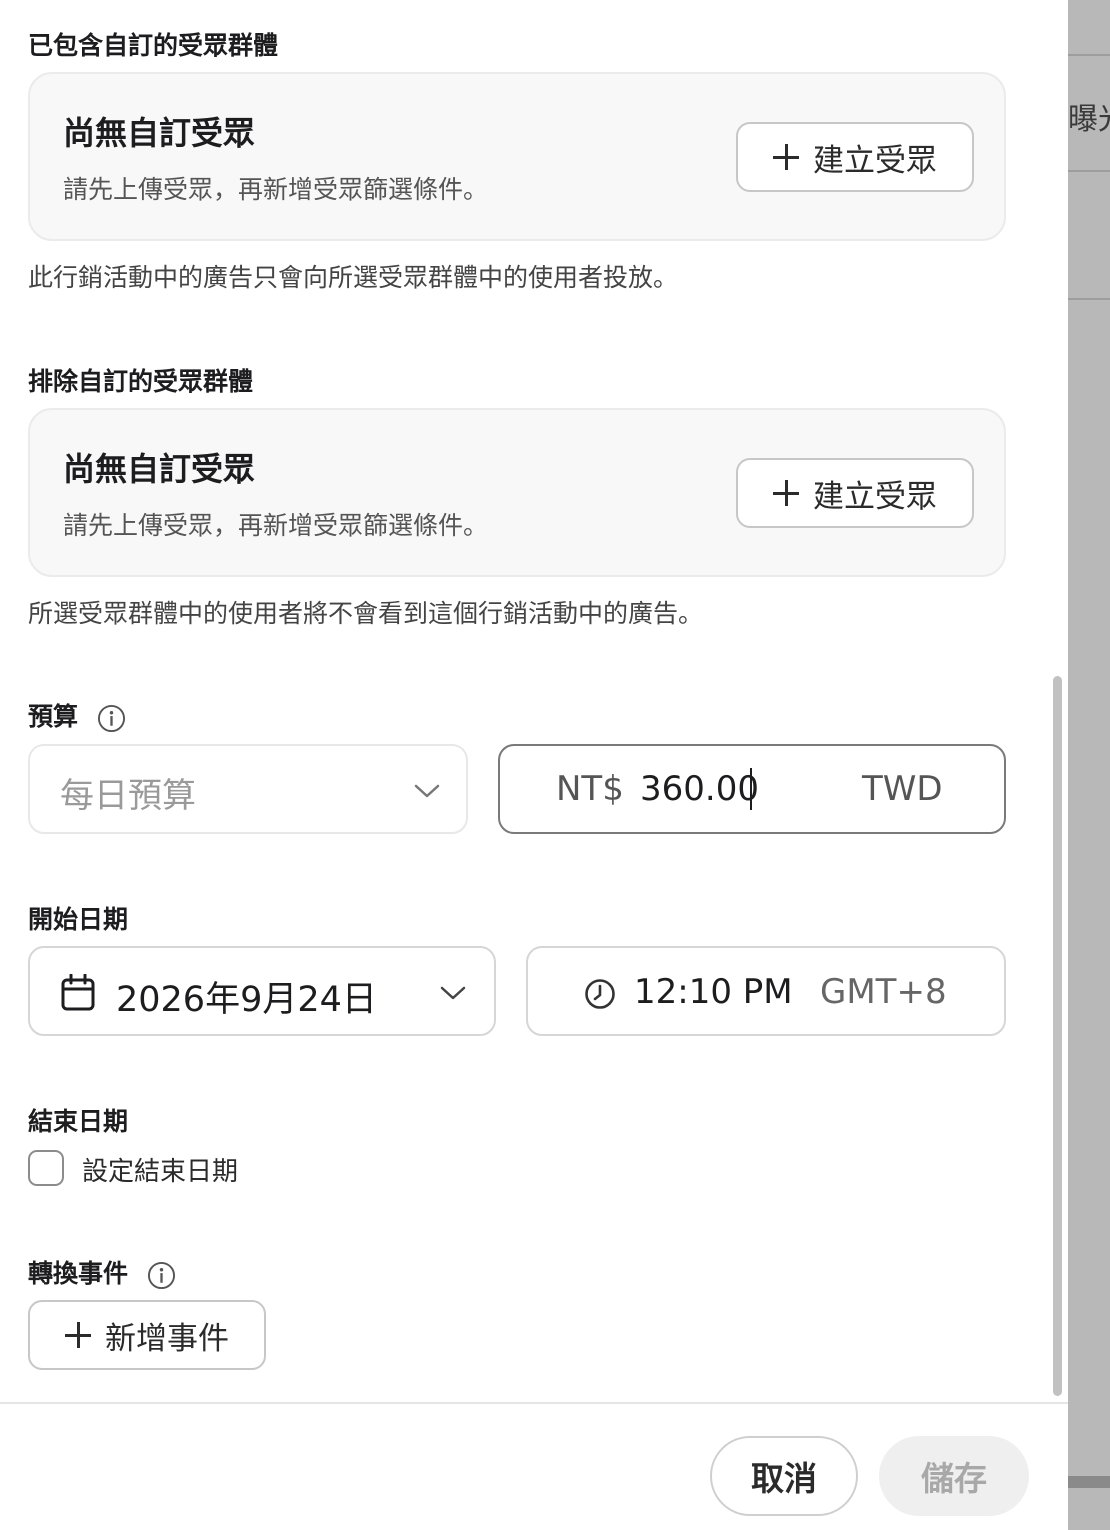 This screenshot has width=1110, height=1530. I want to click on budget-amount-input: NT$ 360.00 TWD, so click(752, 789).